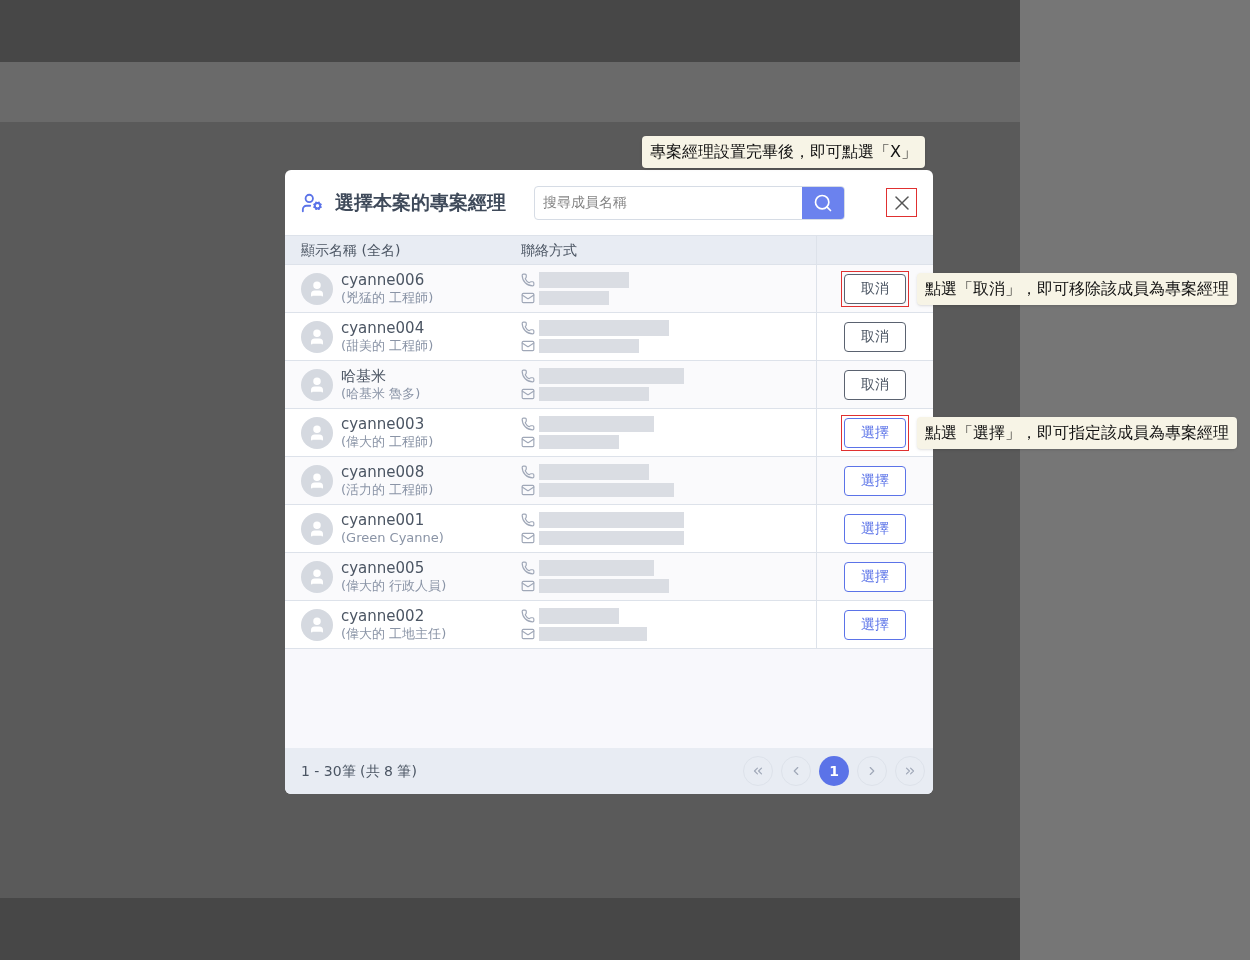  Describe the element at coordinates (383, 424) in the screenshot. I see `member-name: cyanne003` at that location.